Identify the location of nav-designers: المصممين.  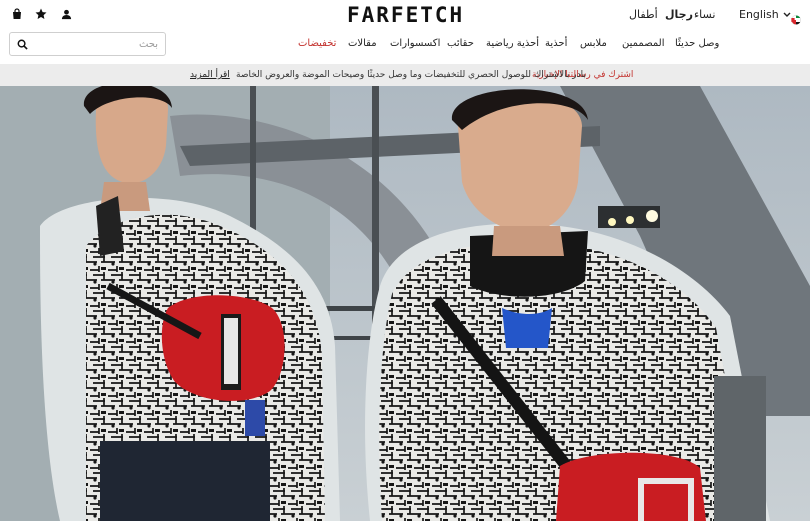
(643, 43).